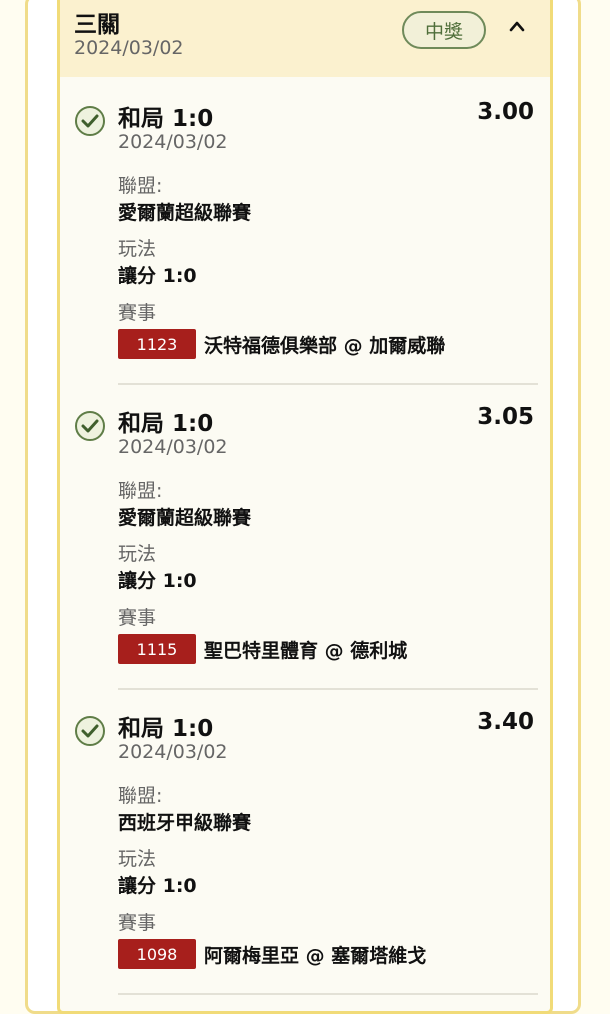 The width and height of the screenshot is (610, 1014). What do you see at coordinates (129, 48) in the screenshot?
I see `parlay-date: 2024/03/02` at bounding box center [129, 48].